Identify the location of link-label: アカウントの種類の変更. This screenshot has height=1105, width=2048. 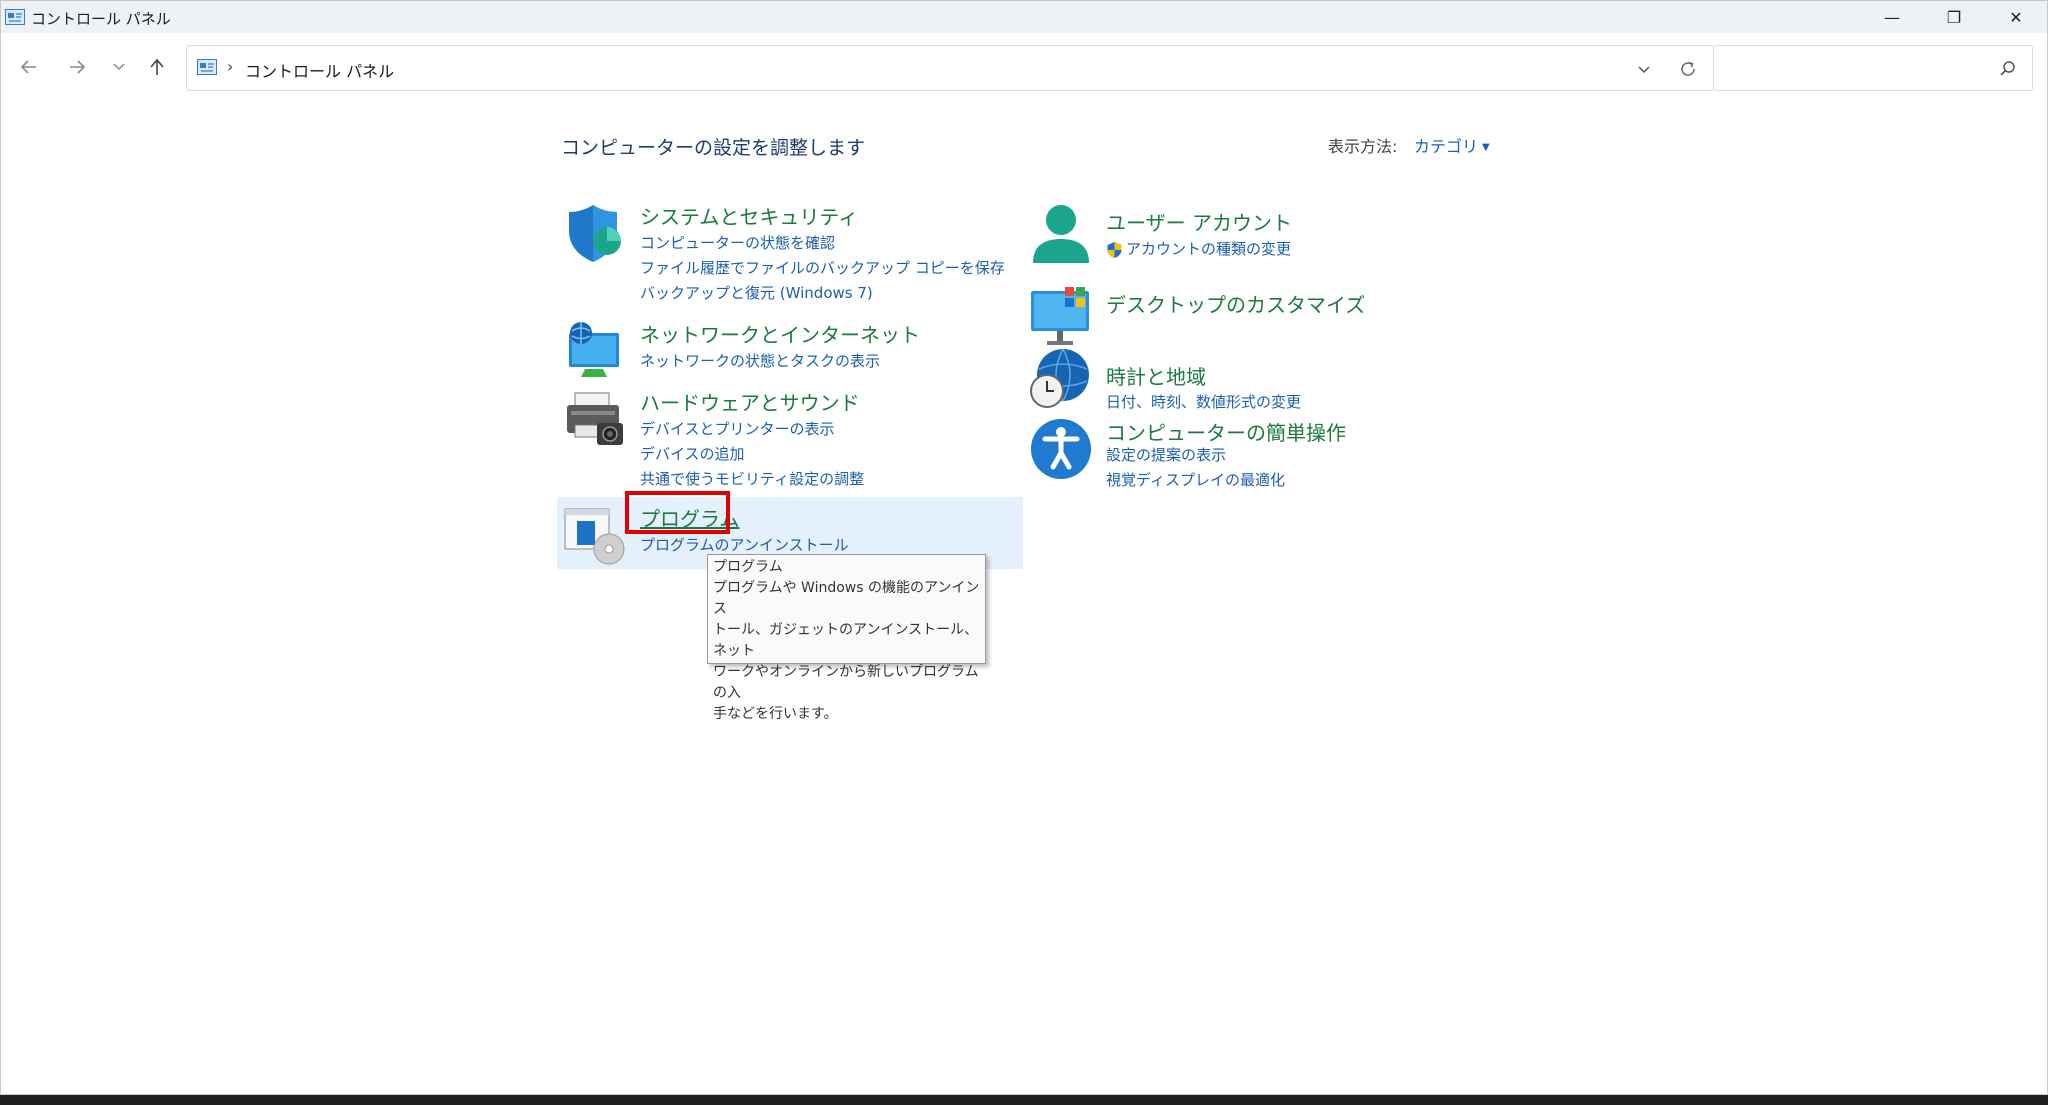
(1209, 249).